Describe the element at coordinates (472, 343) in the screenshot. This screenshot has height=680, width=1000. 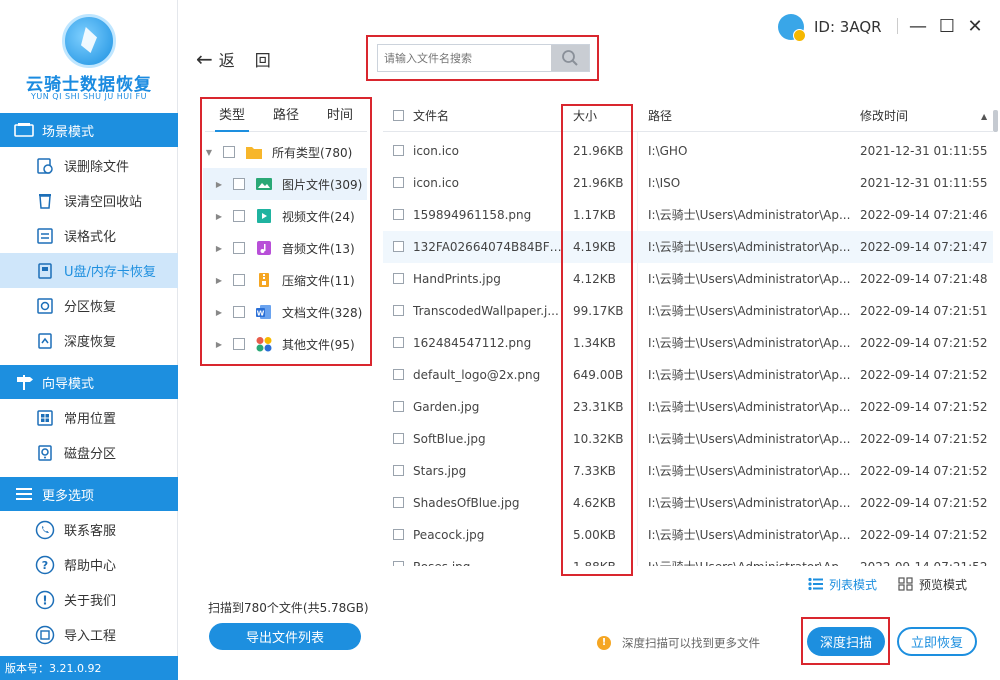
I see `cell-filename: 162484547112.png` at that location.